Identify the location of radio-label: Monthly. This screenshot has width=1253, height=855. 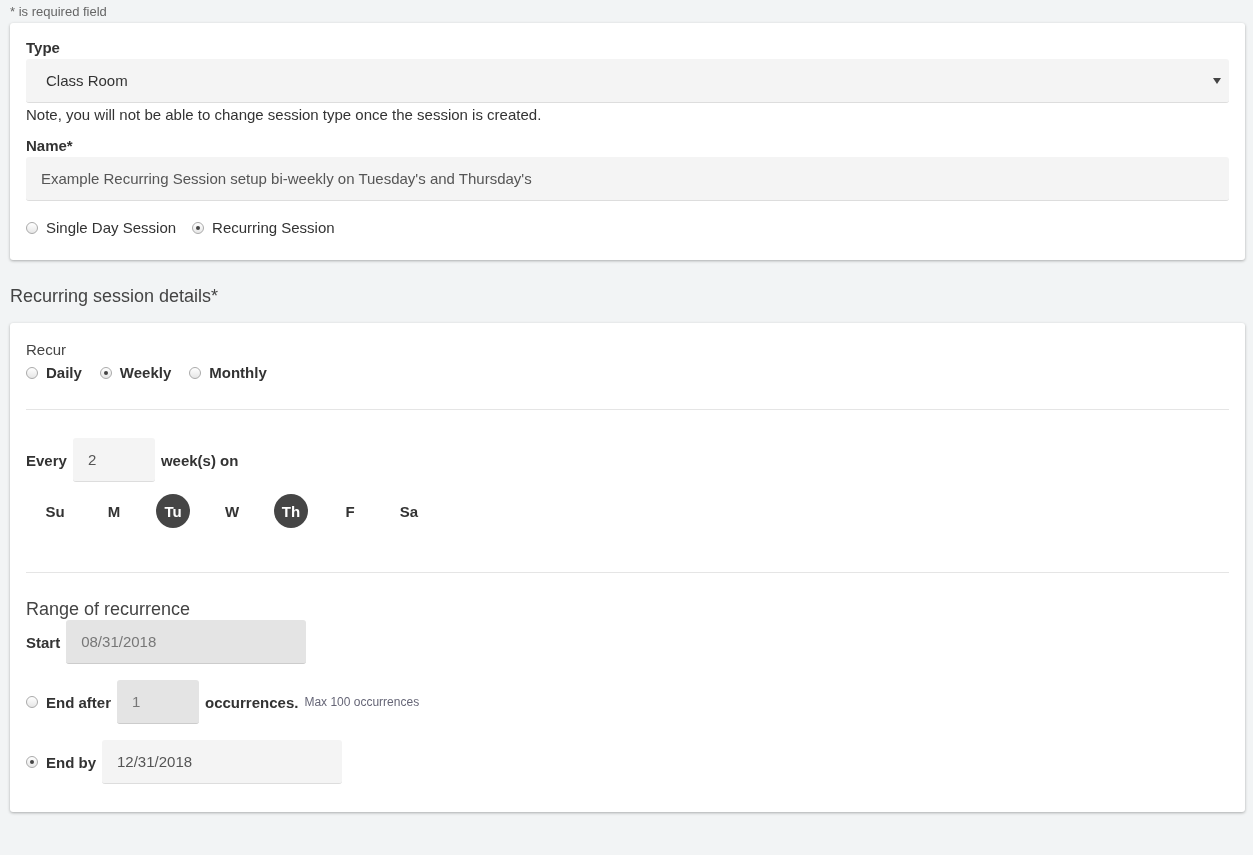
(238, 372).